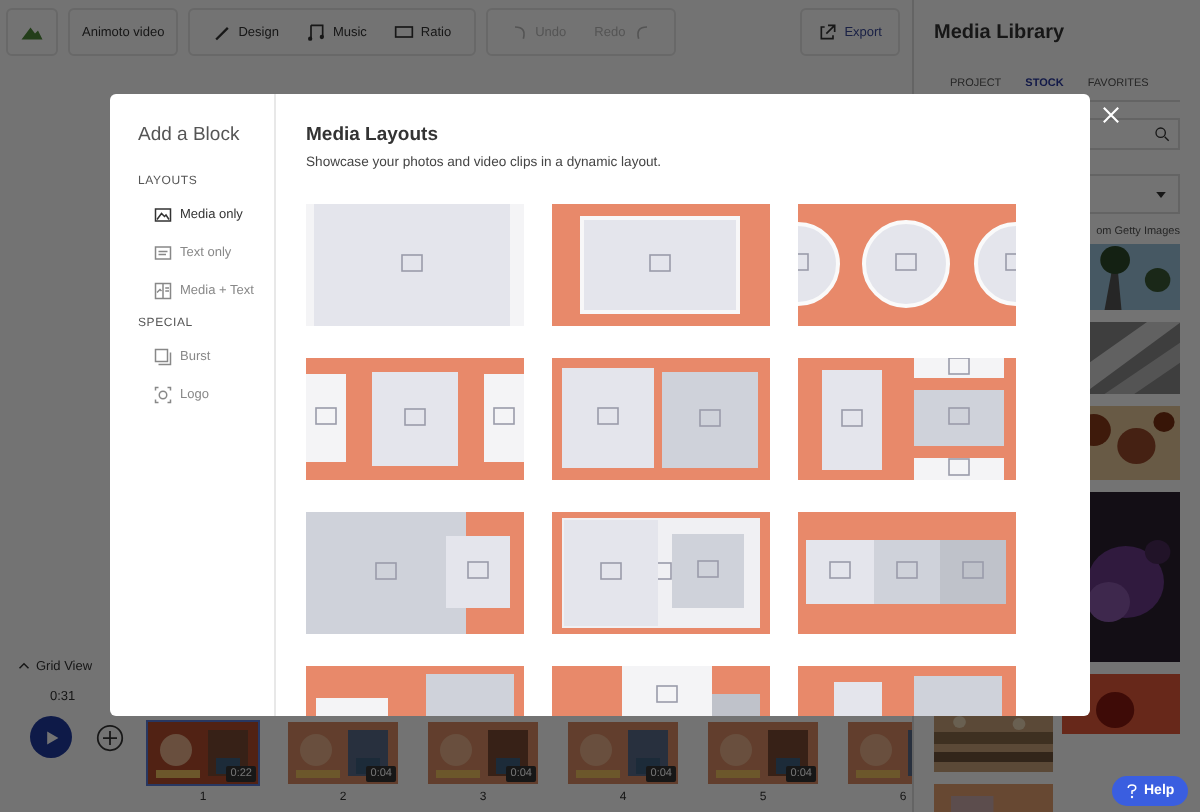  Describe the element at coordinates (1000, 34) in the screenshot. I see `panel-title: Media Library` at that location.